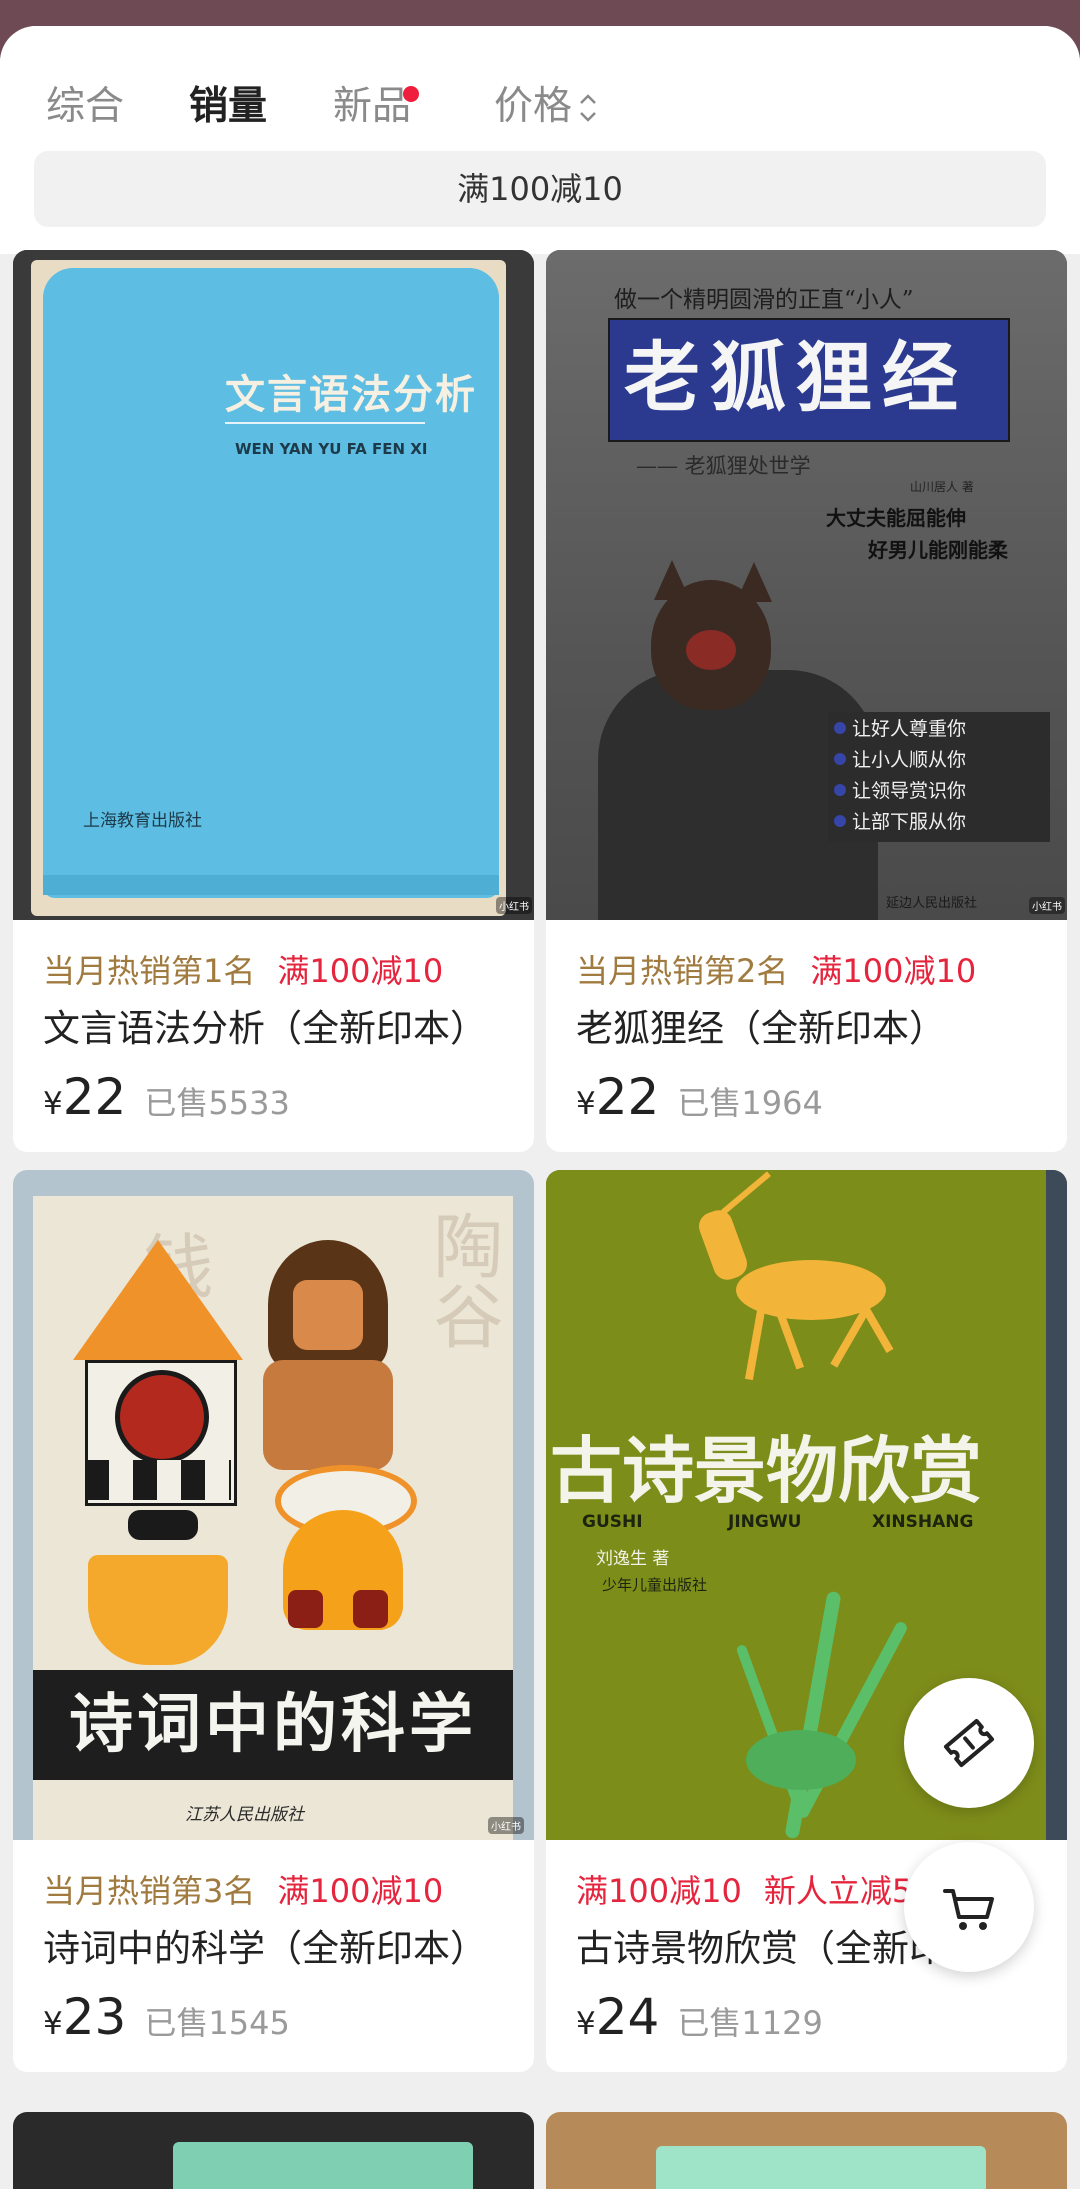 This screenshot has width=1080, height=2189. What do you see at coordinates (142, 821) in the screenshot?
I see `cover-publisher: 上海教育出版社` at bounding box center [142, 821].